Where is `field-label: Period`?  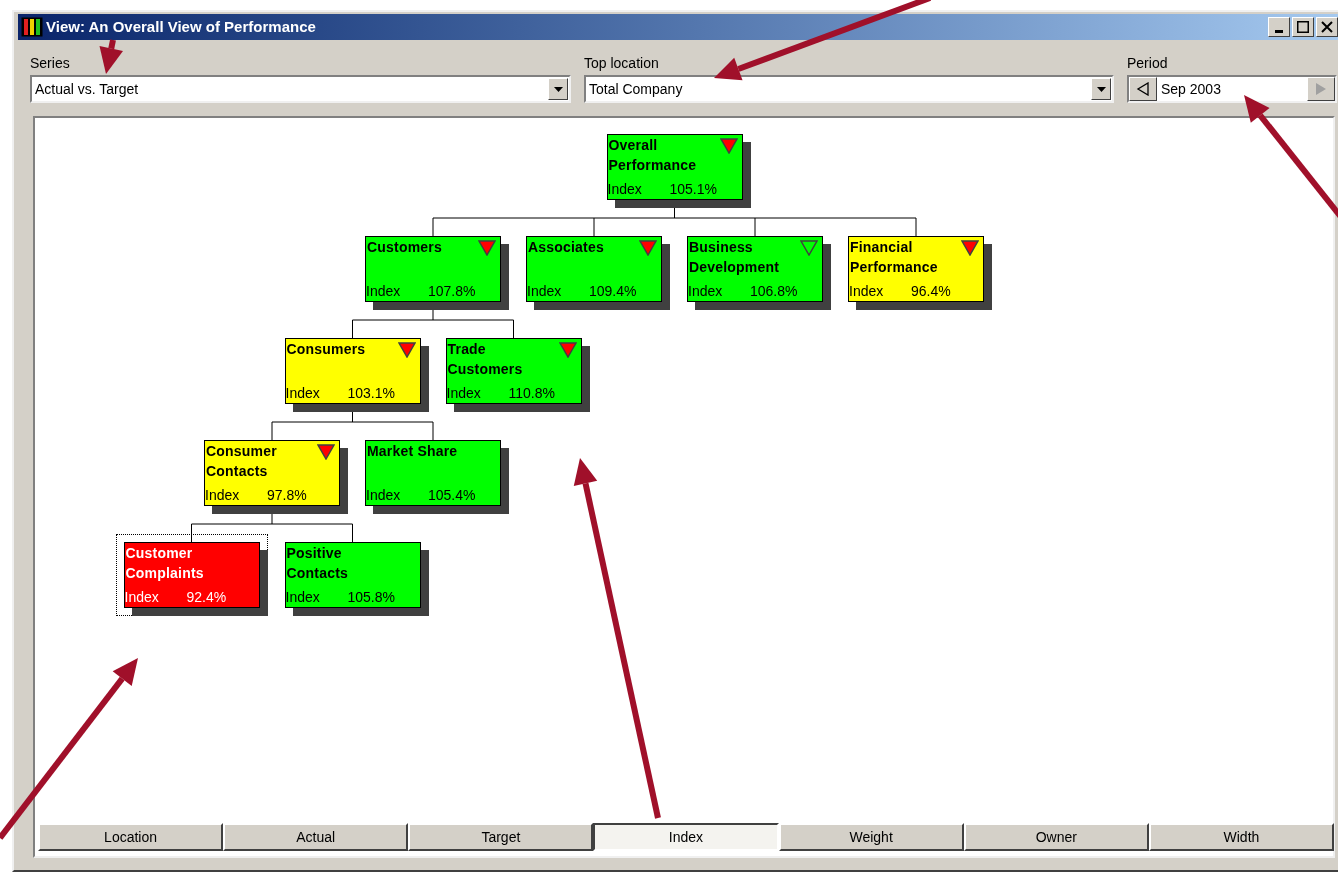 field-label: Period is located at coordinates (1147, 63).